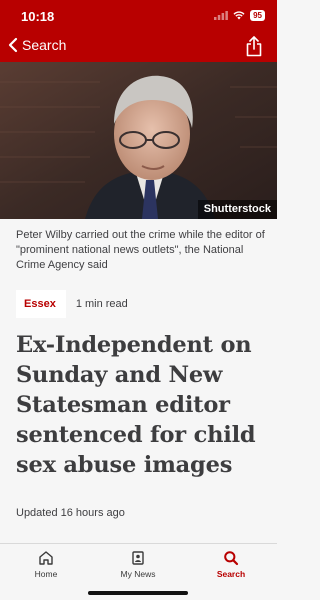  I want to click on tab-home: Home, so click(46, 564).